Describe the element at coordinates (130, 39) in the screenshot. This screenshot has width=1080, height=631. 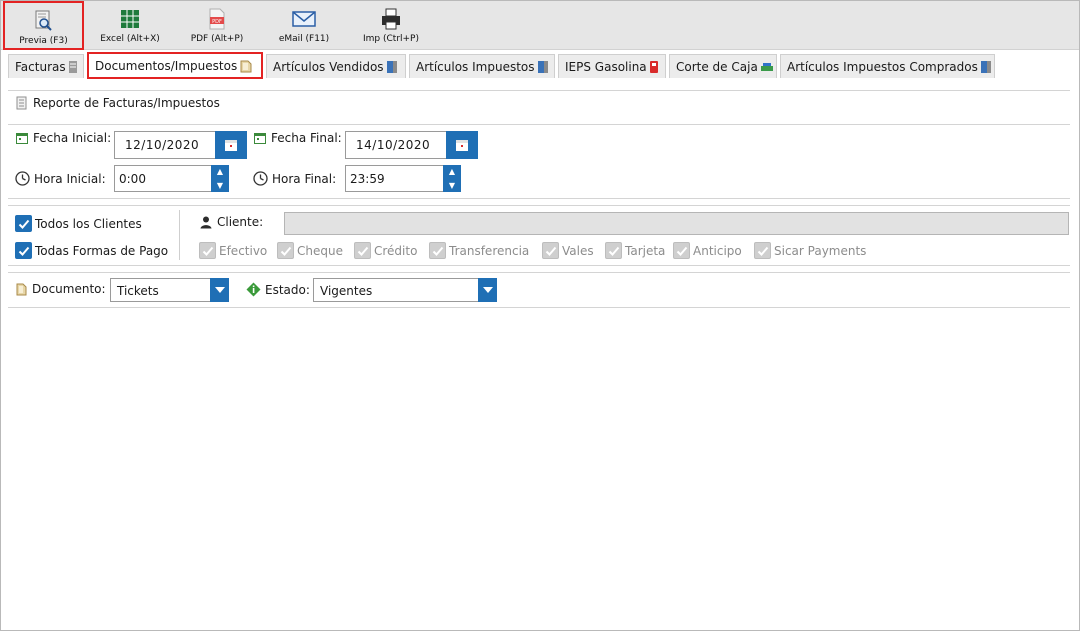
I see `excel-label: Excel (Alt+X)` at that location.